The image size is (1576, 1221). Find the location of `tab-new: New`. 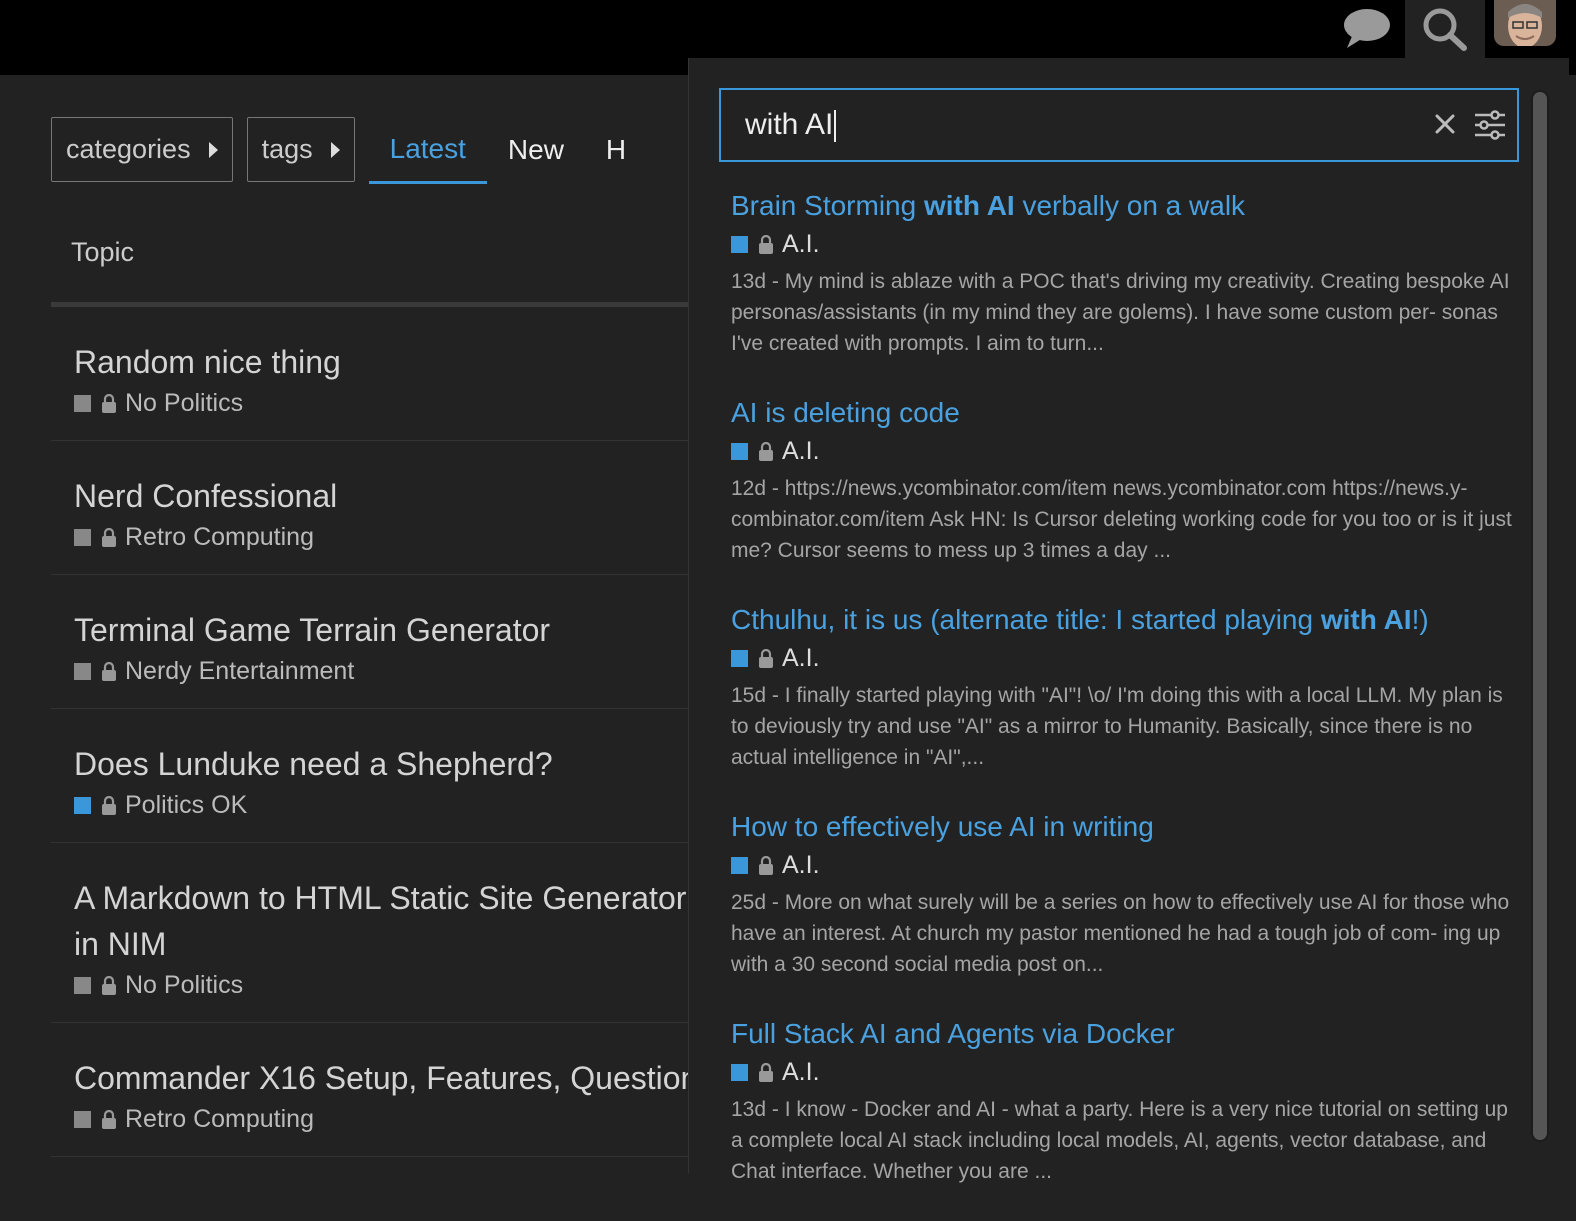

tab-new: New is located at coordinates (536, 149).